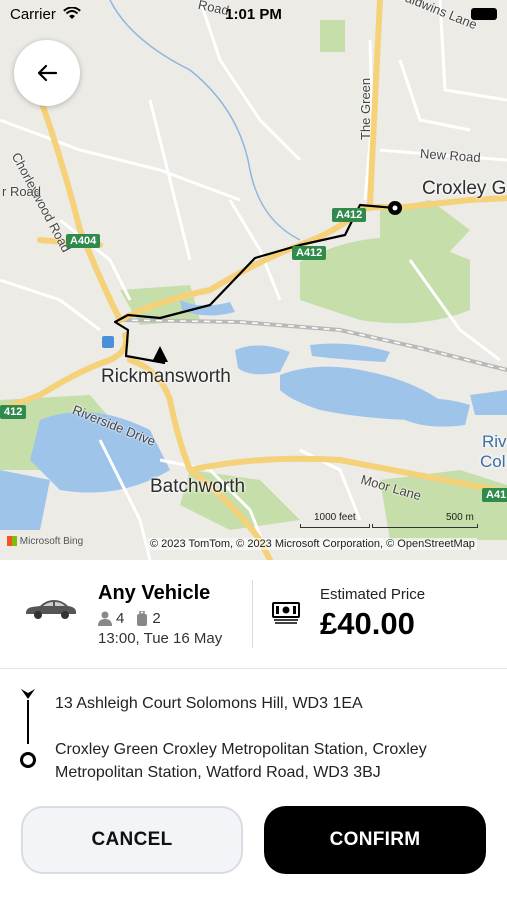 This screenshot has width=507, height=900. Describe the element at coordinates (335, 526) in the screenshot. I see `scale-feet-bar` at that location.